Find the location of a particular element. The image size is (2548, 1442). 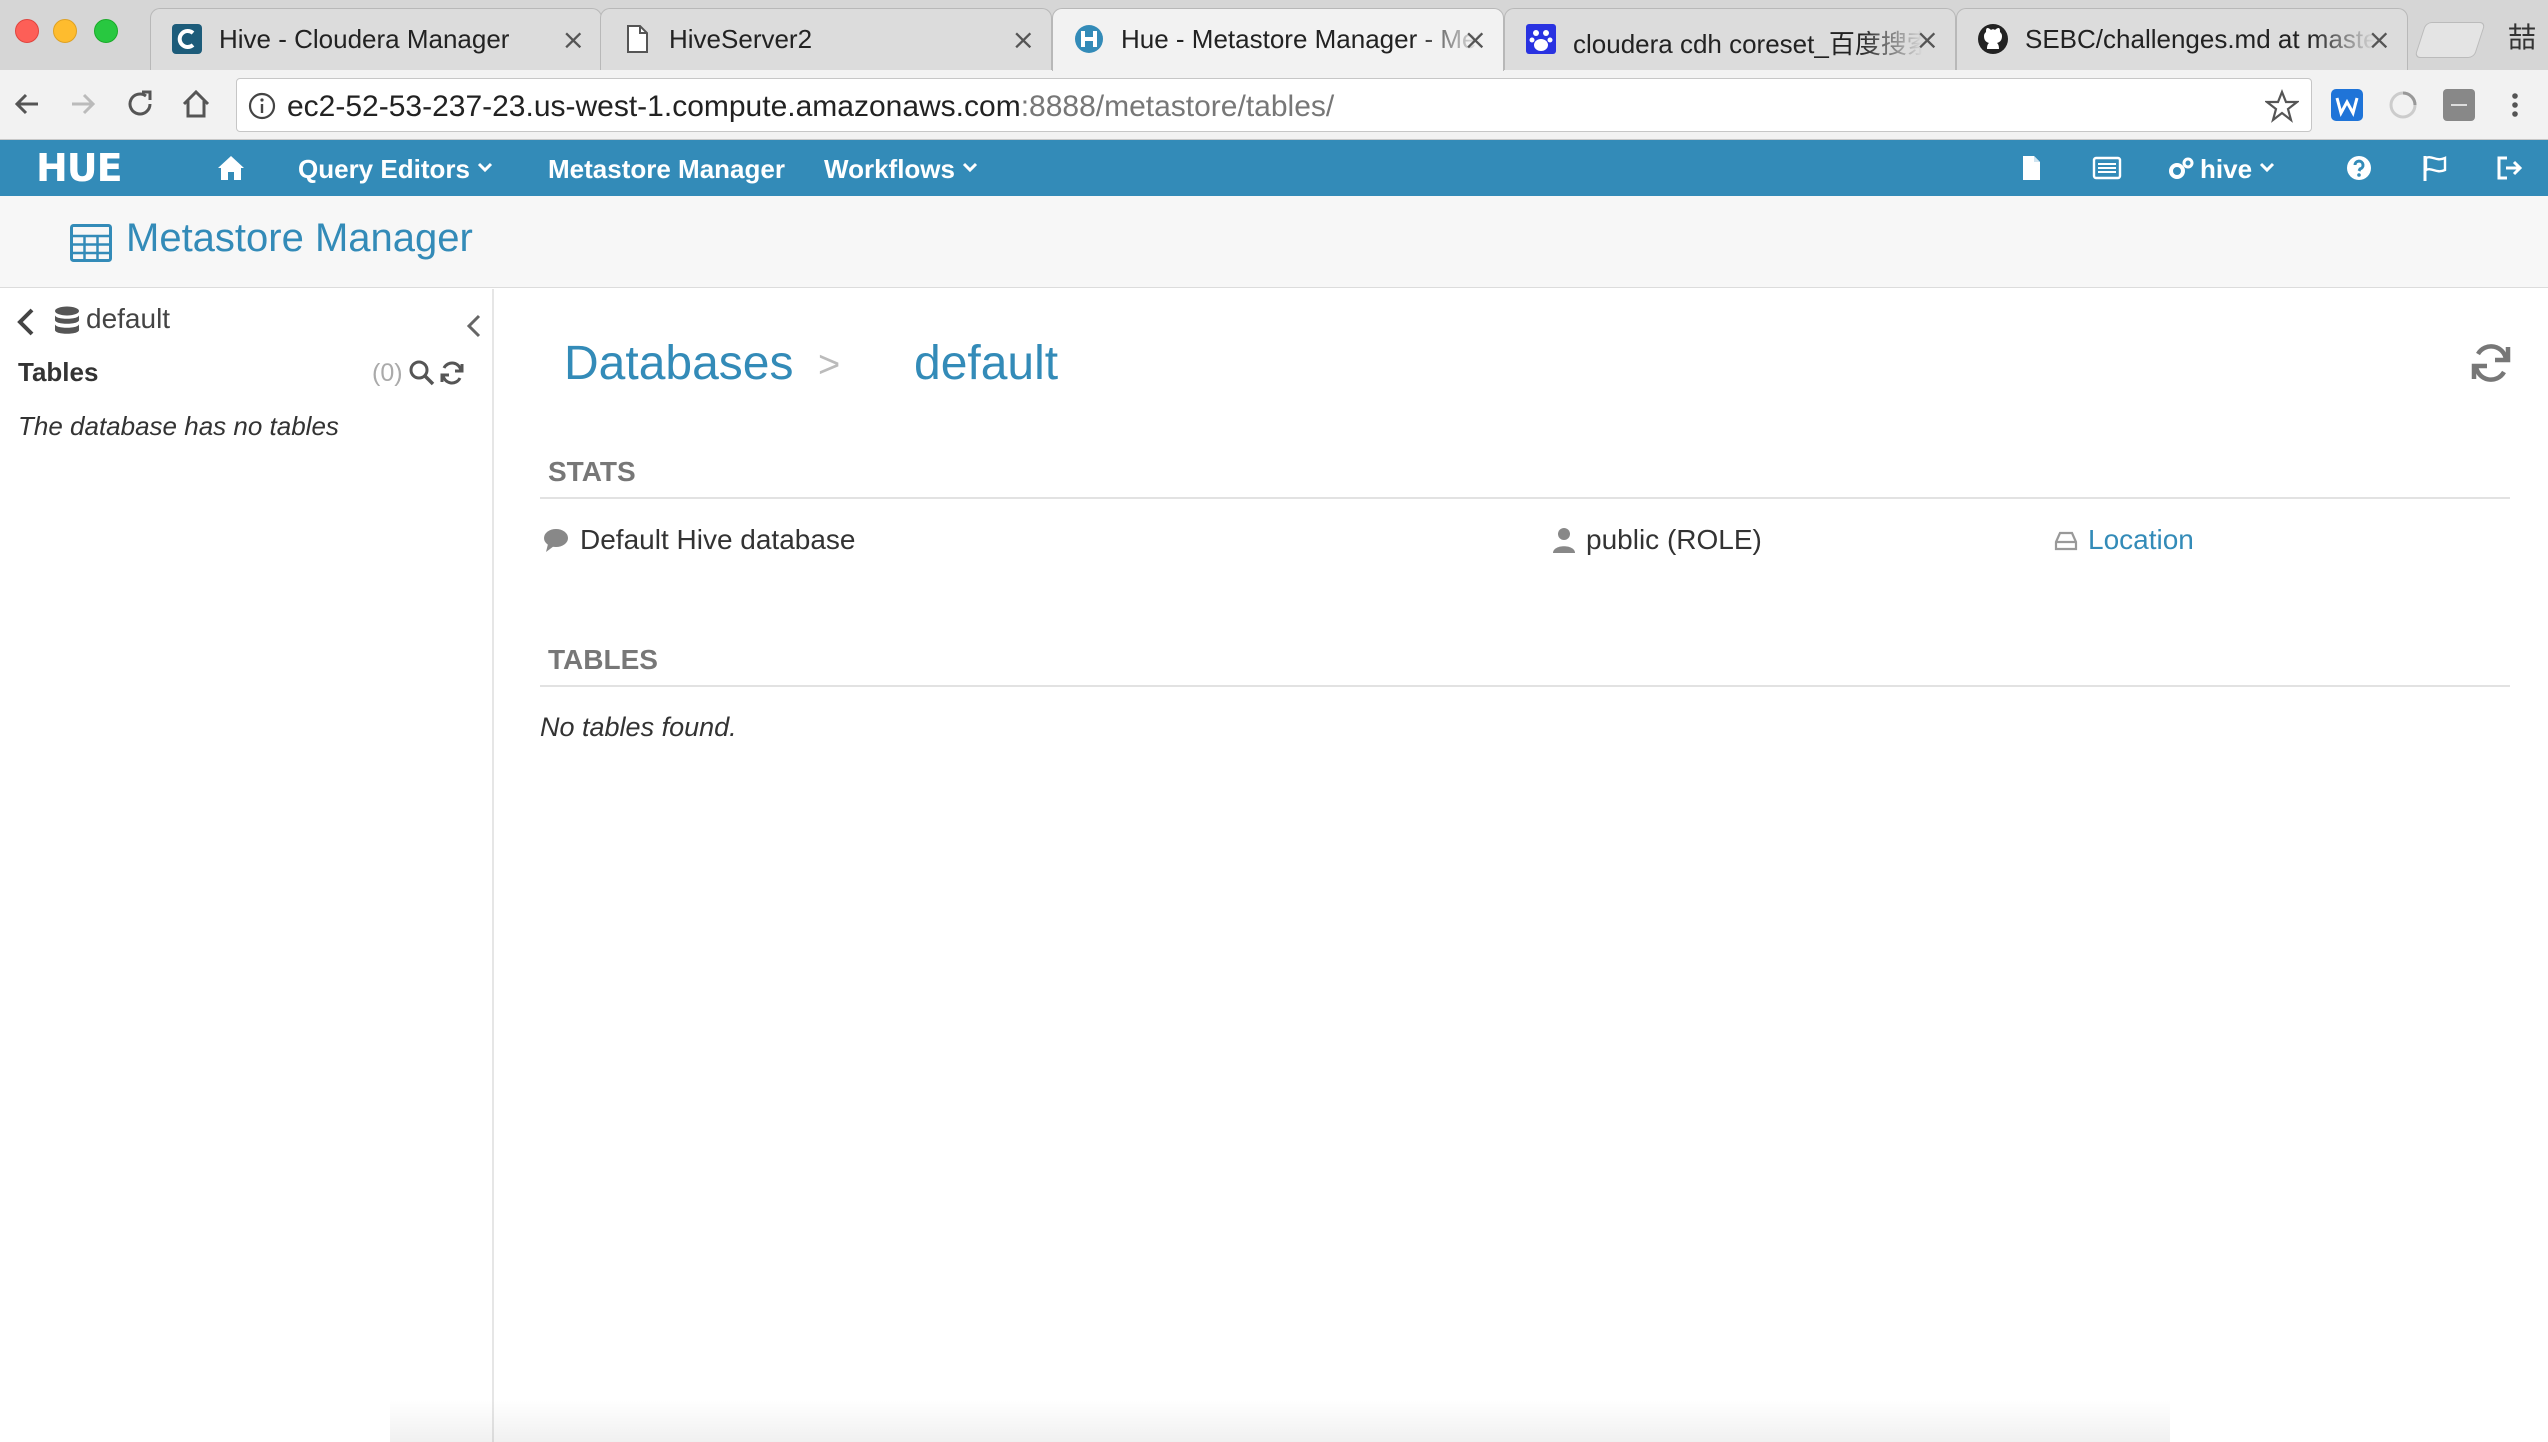

jobs-button is located at coordinates (2107, 168).